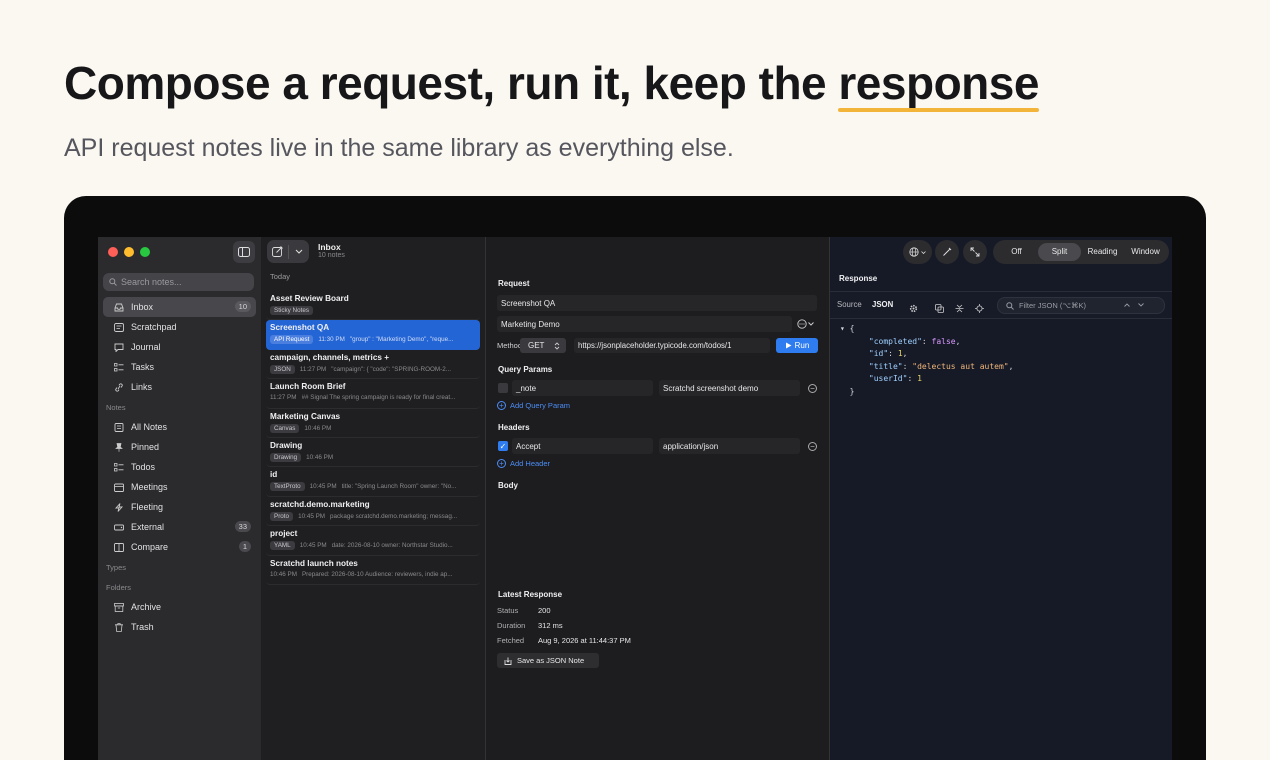 This screenshot has width=1270, height=760. Describe the element at coordinates (1145, 252) in the screenshot. I see `mode-window: Window` at that location.